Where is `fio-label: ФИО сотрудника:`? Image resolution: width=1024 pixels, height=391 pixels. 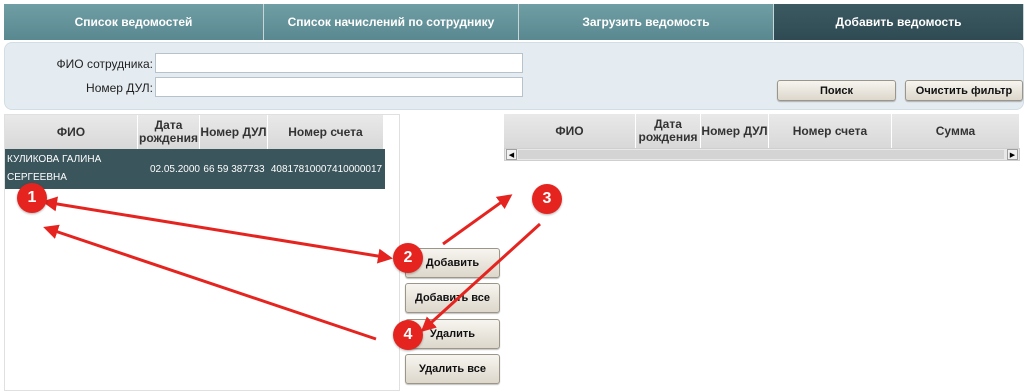 fio-label: ФИО сотрудника: is located at coordinates (104, 64).